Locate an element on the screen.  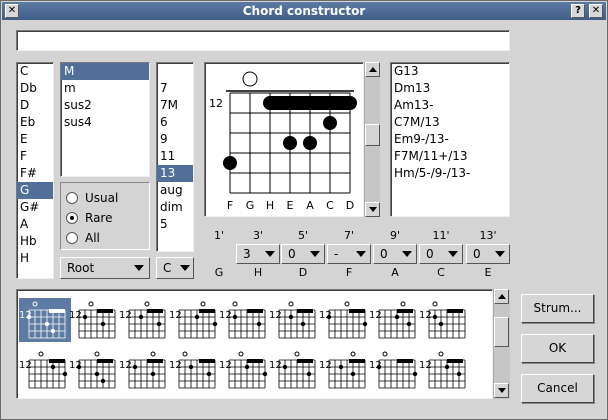
interval-combo: 3 is located at coordinates (258, 254).